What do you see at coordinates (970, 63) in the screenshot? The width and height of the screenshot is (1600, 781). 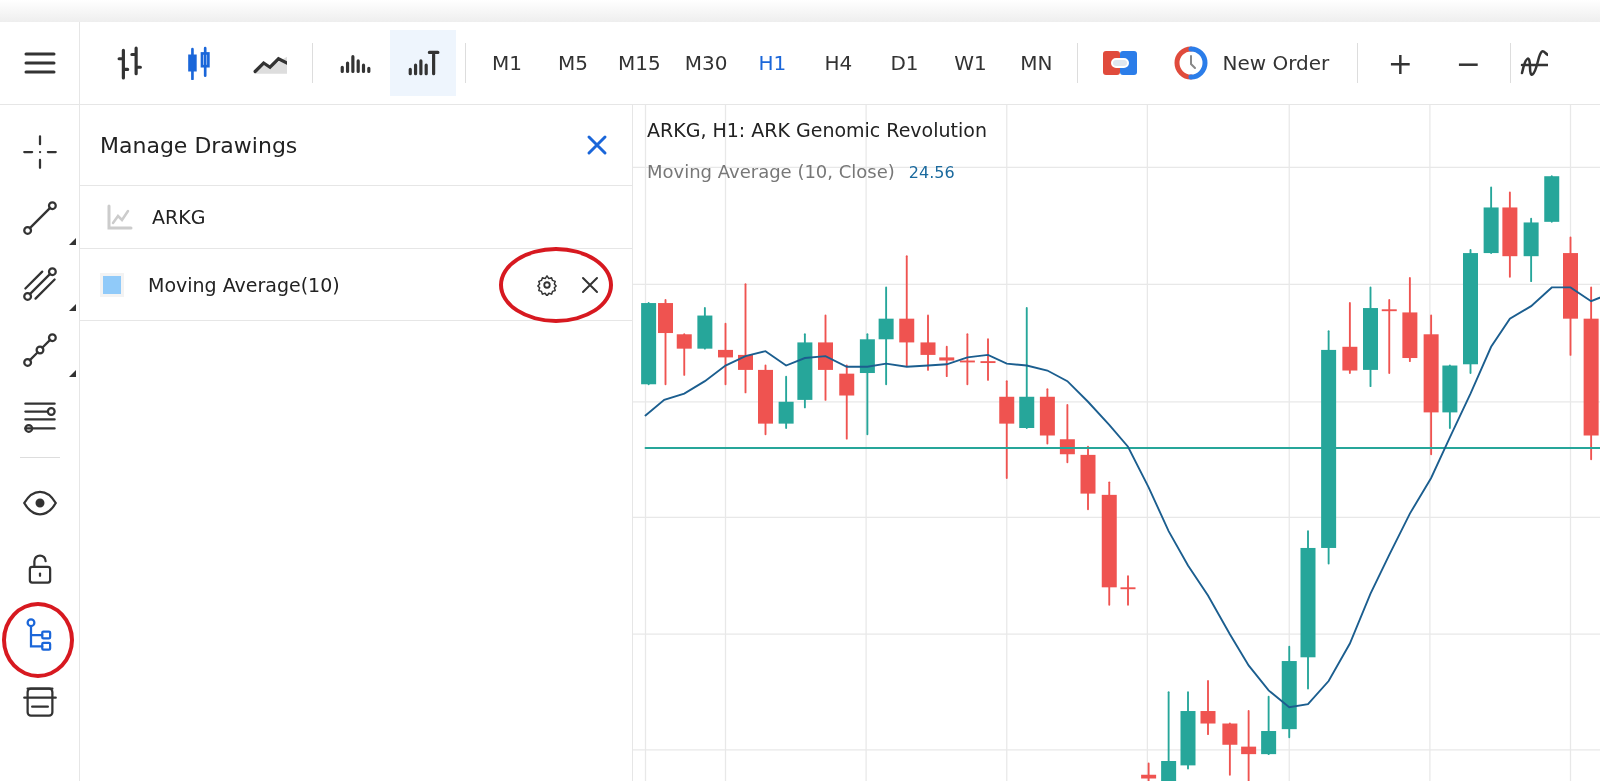 I see `timeframe-tab: W1` at bounding box center [970, 63].